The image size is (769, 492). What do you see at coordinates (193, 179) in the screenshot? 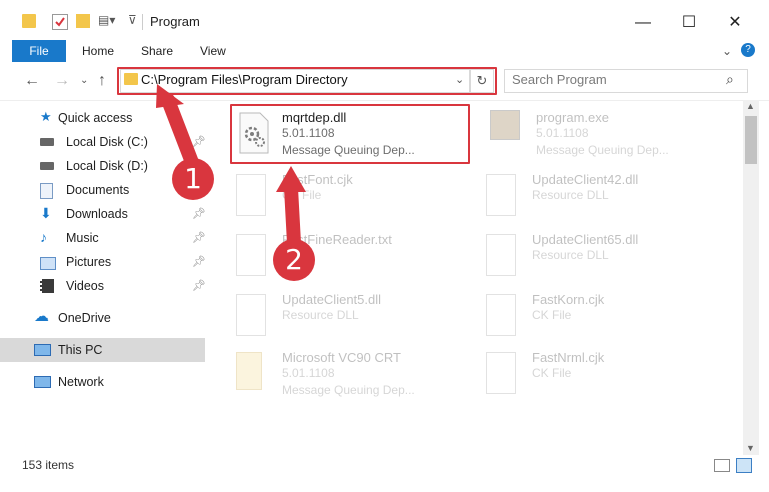
I see `step-badge-1: 1` at bounding box center [193, 179].